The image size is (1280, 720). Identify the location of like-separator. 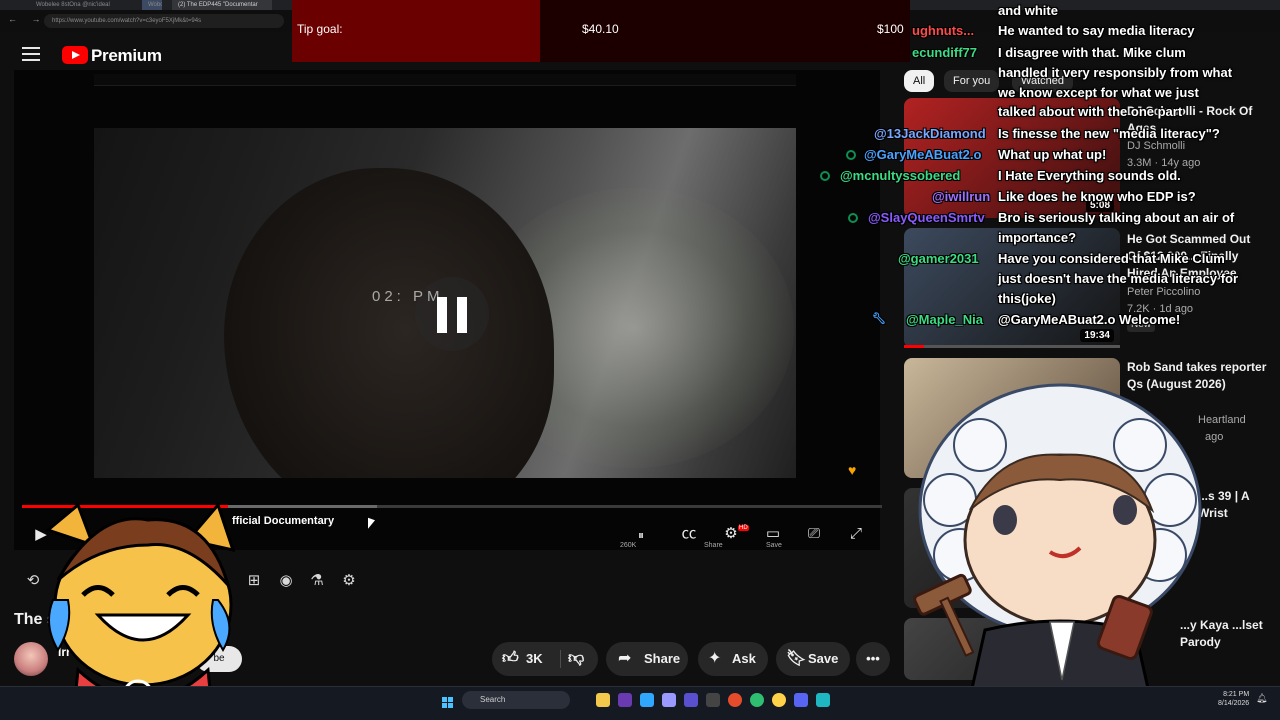
(560, 659).